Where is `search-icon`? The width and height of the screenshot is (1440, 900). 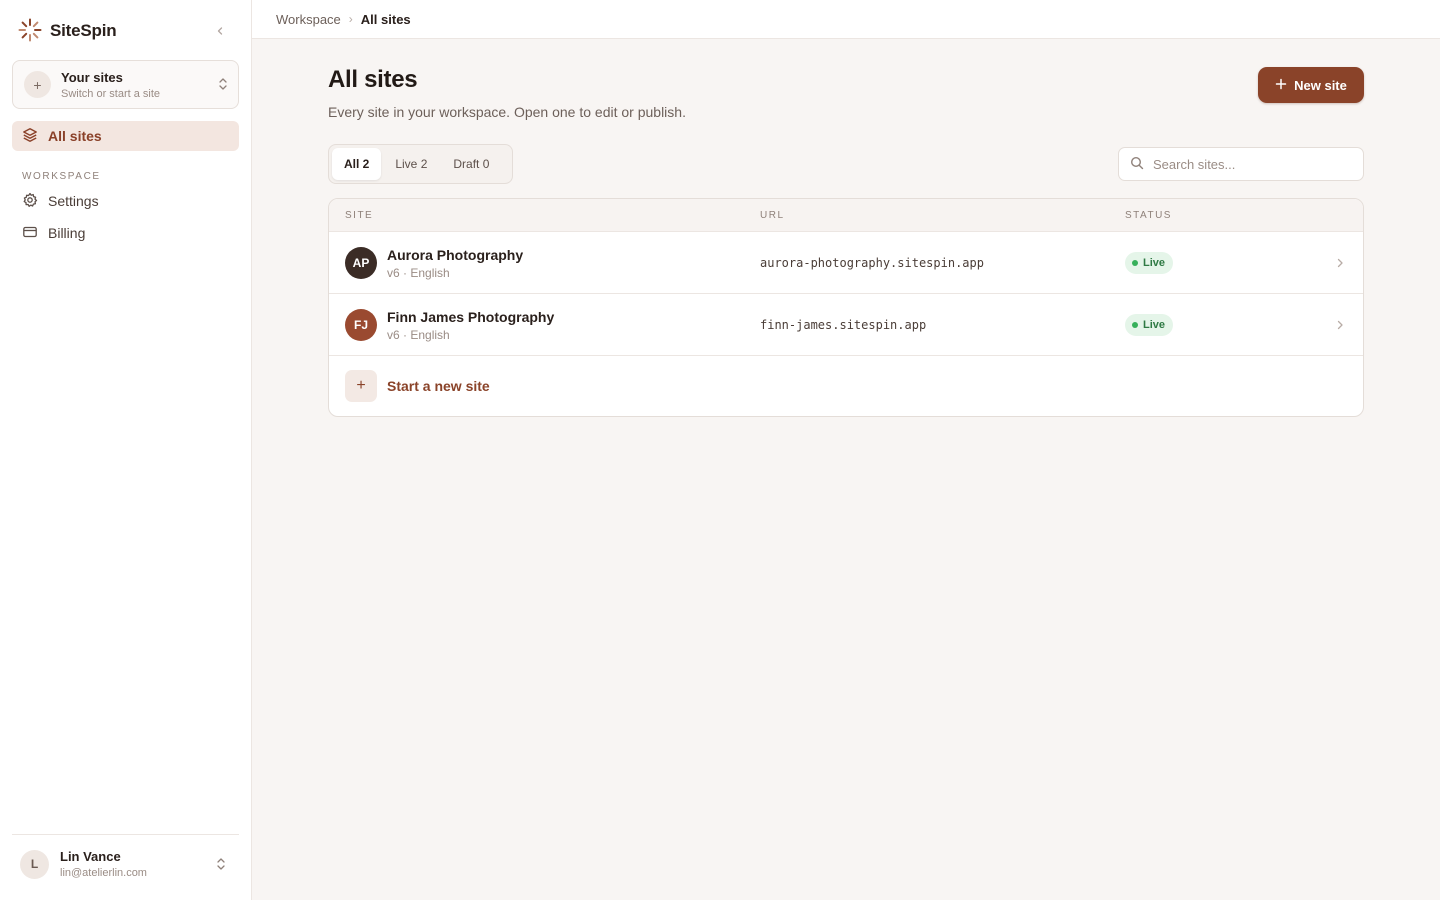
search-icon is located at coordinates (1137, 164).